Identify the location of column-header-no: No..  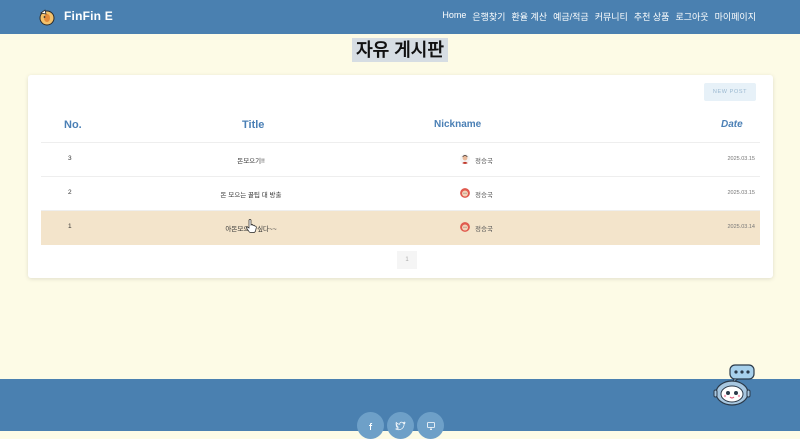
(73, 125).